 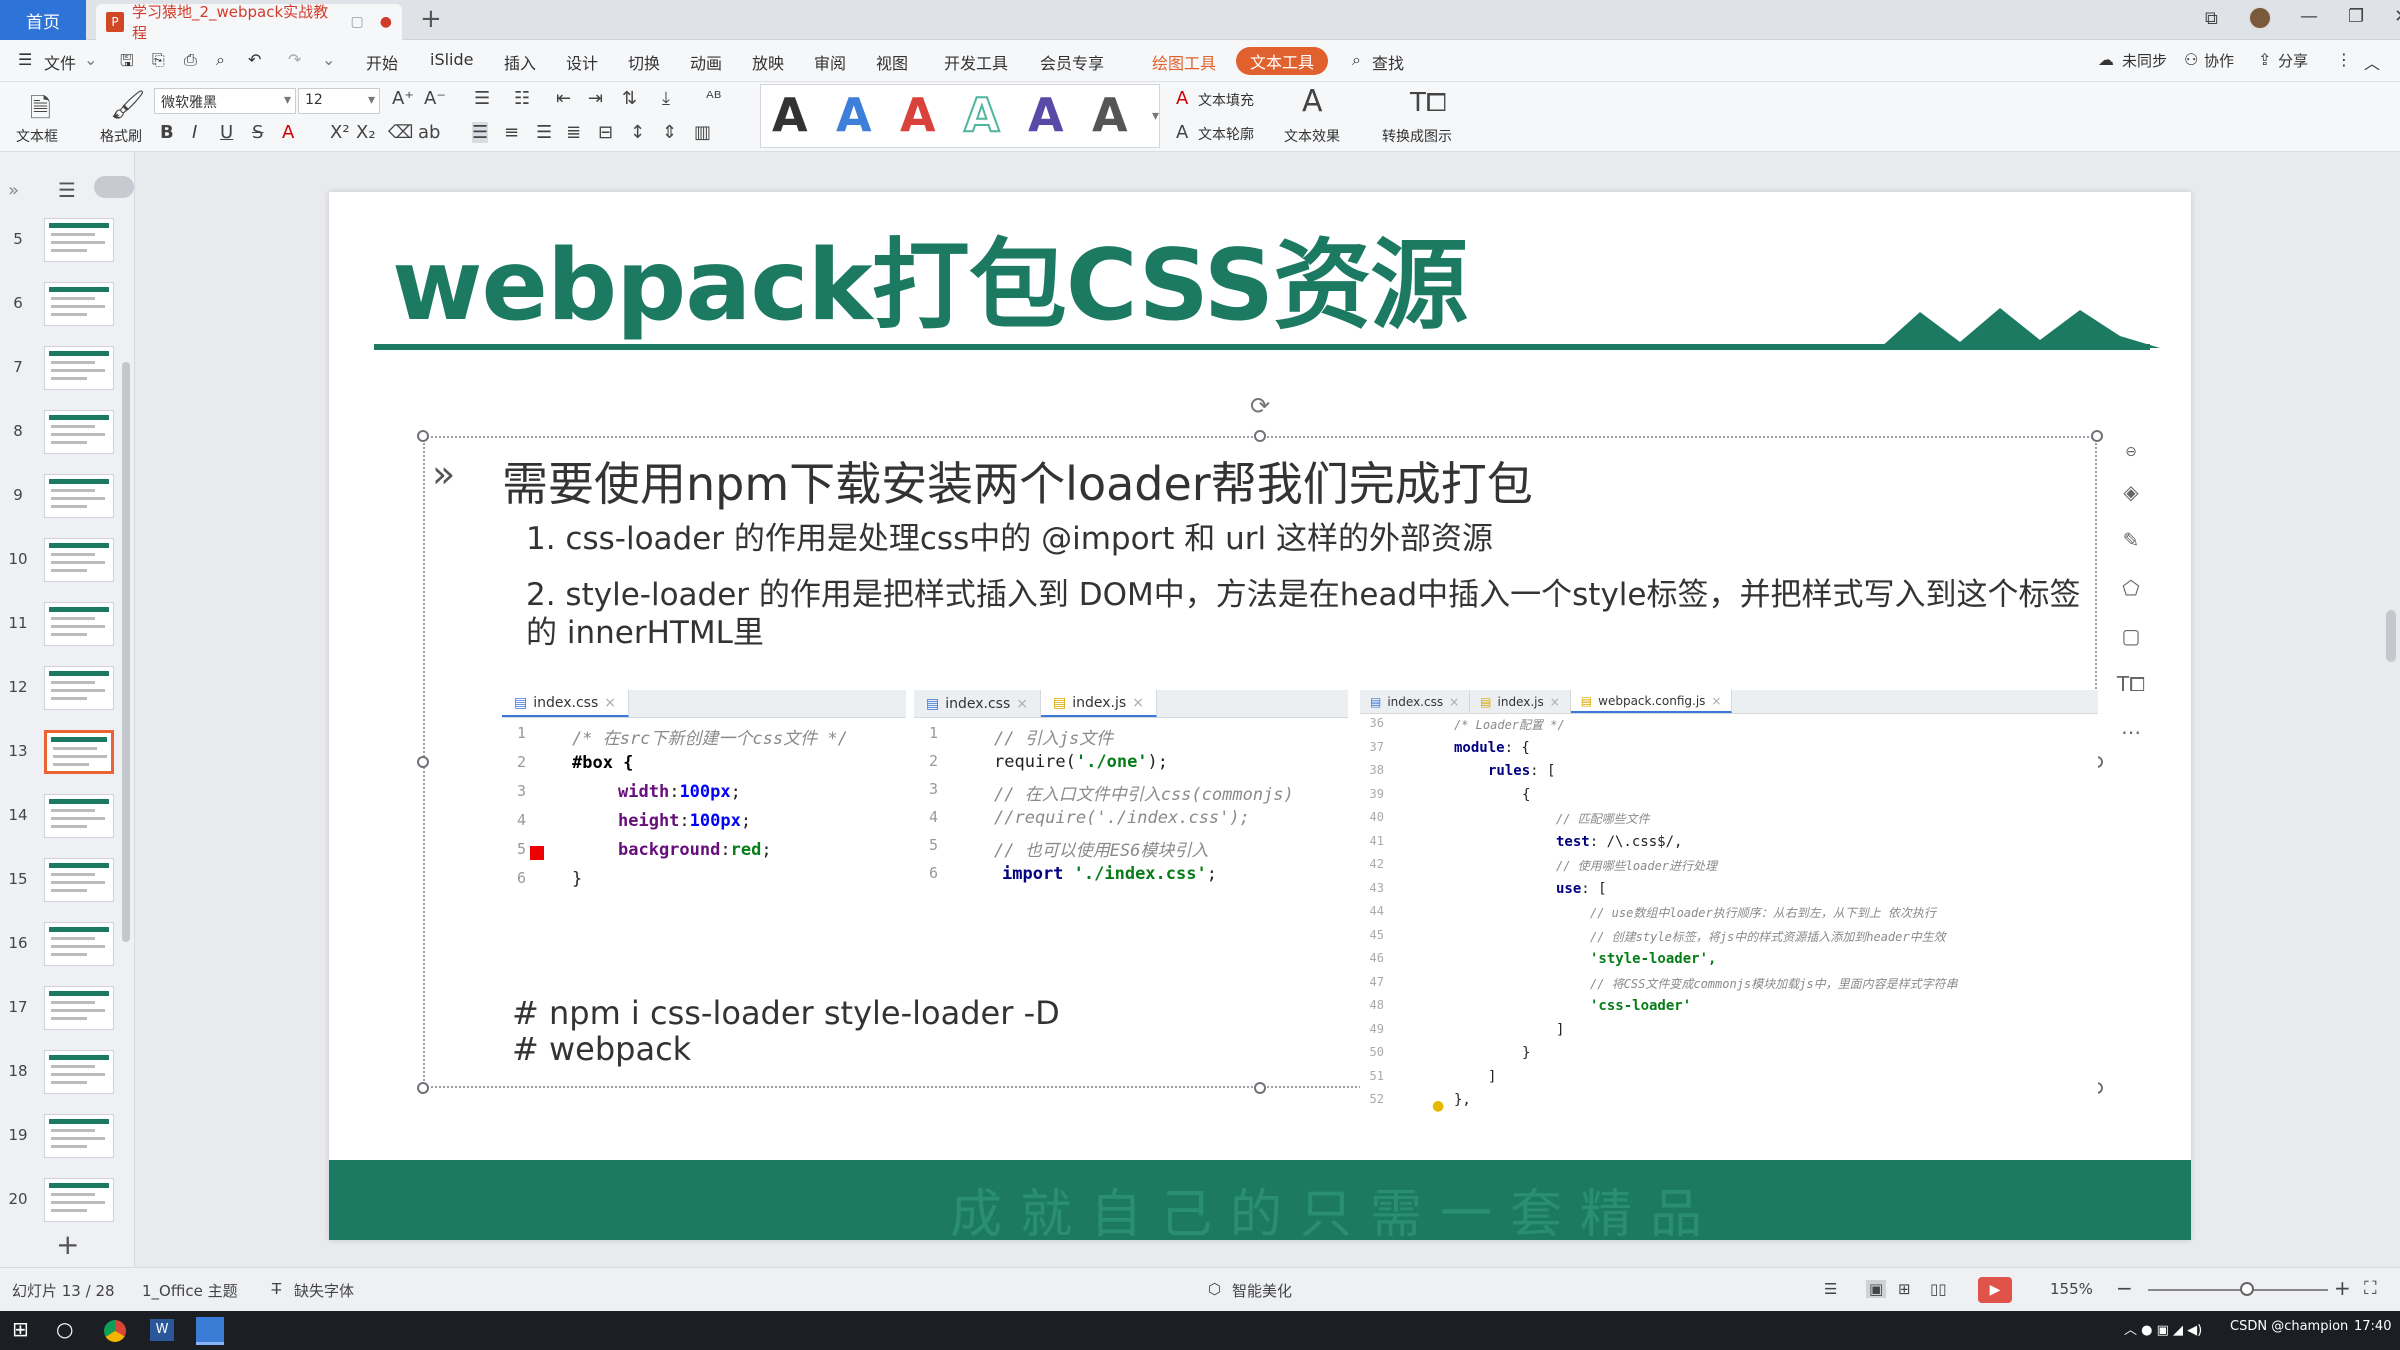 What do you see at coordinates (563, 98) in the screenshot?
I see `decrease-indent-icon: ⇤` at bounding box center [563, 98].